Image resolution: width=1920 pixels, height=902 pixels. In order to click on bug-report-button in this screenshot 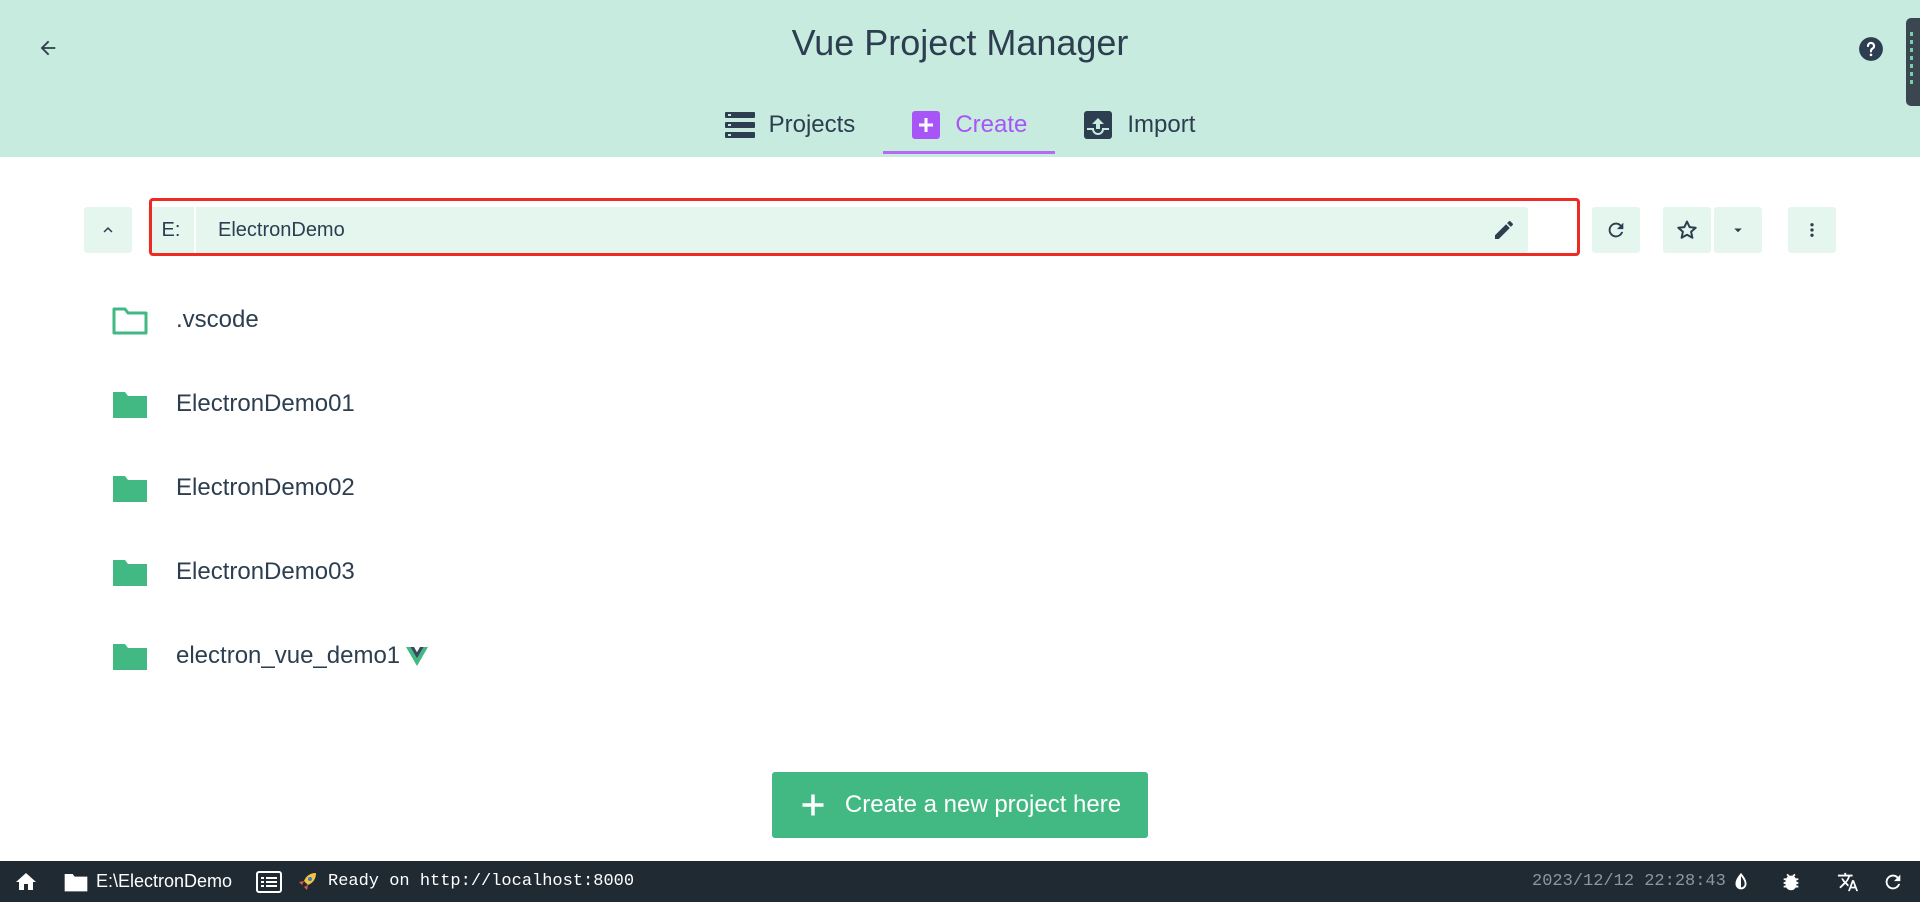, I will do `click(1791, 881)`.